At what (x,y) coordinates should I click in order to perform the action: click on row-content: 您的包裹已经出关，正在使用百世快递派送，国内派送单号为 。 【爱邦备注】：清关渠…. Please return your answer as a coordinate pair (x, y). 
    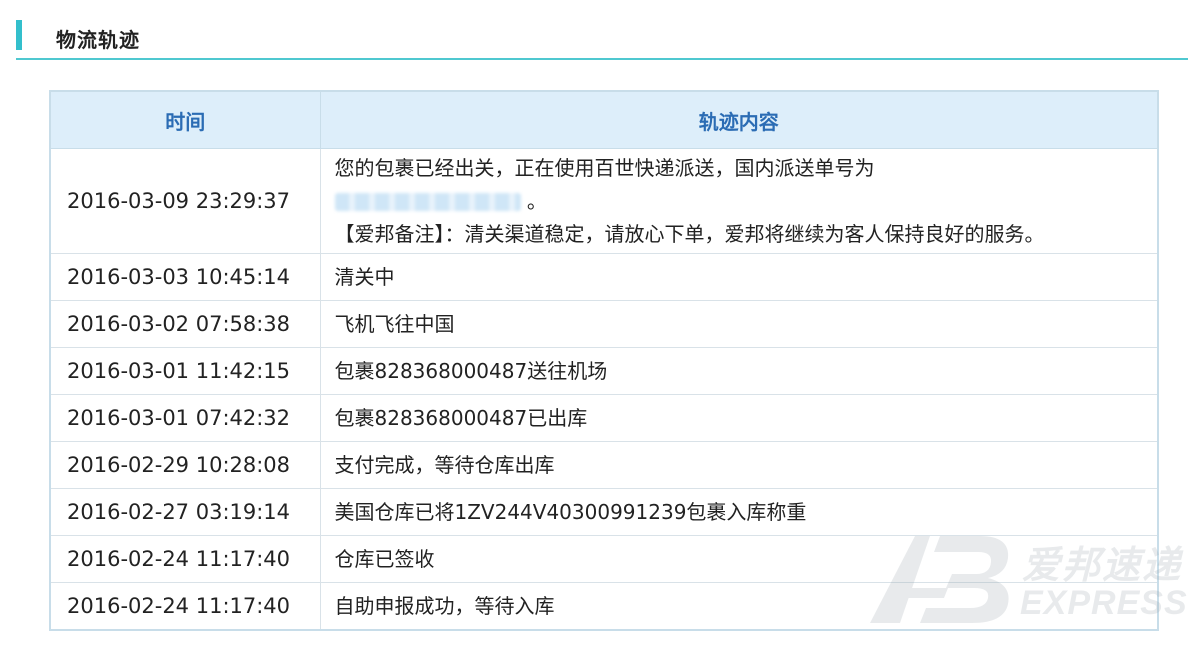
    Looking at the image, I should click on (739, 201).